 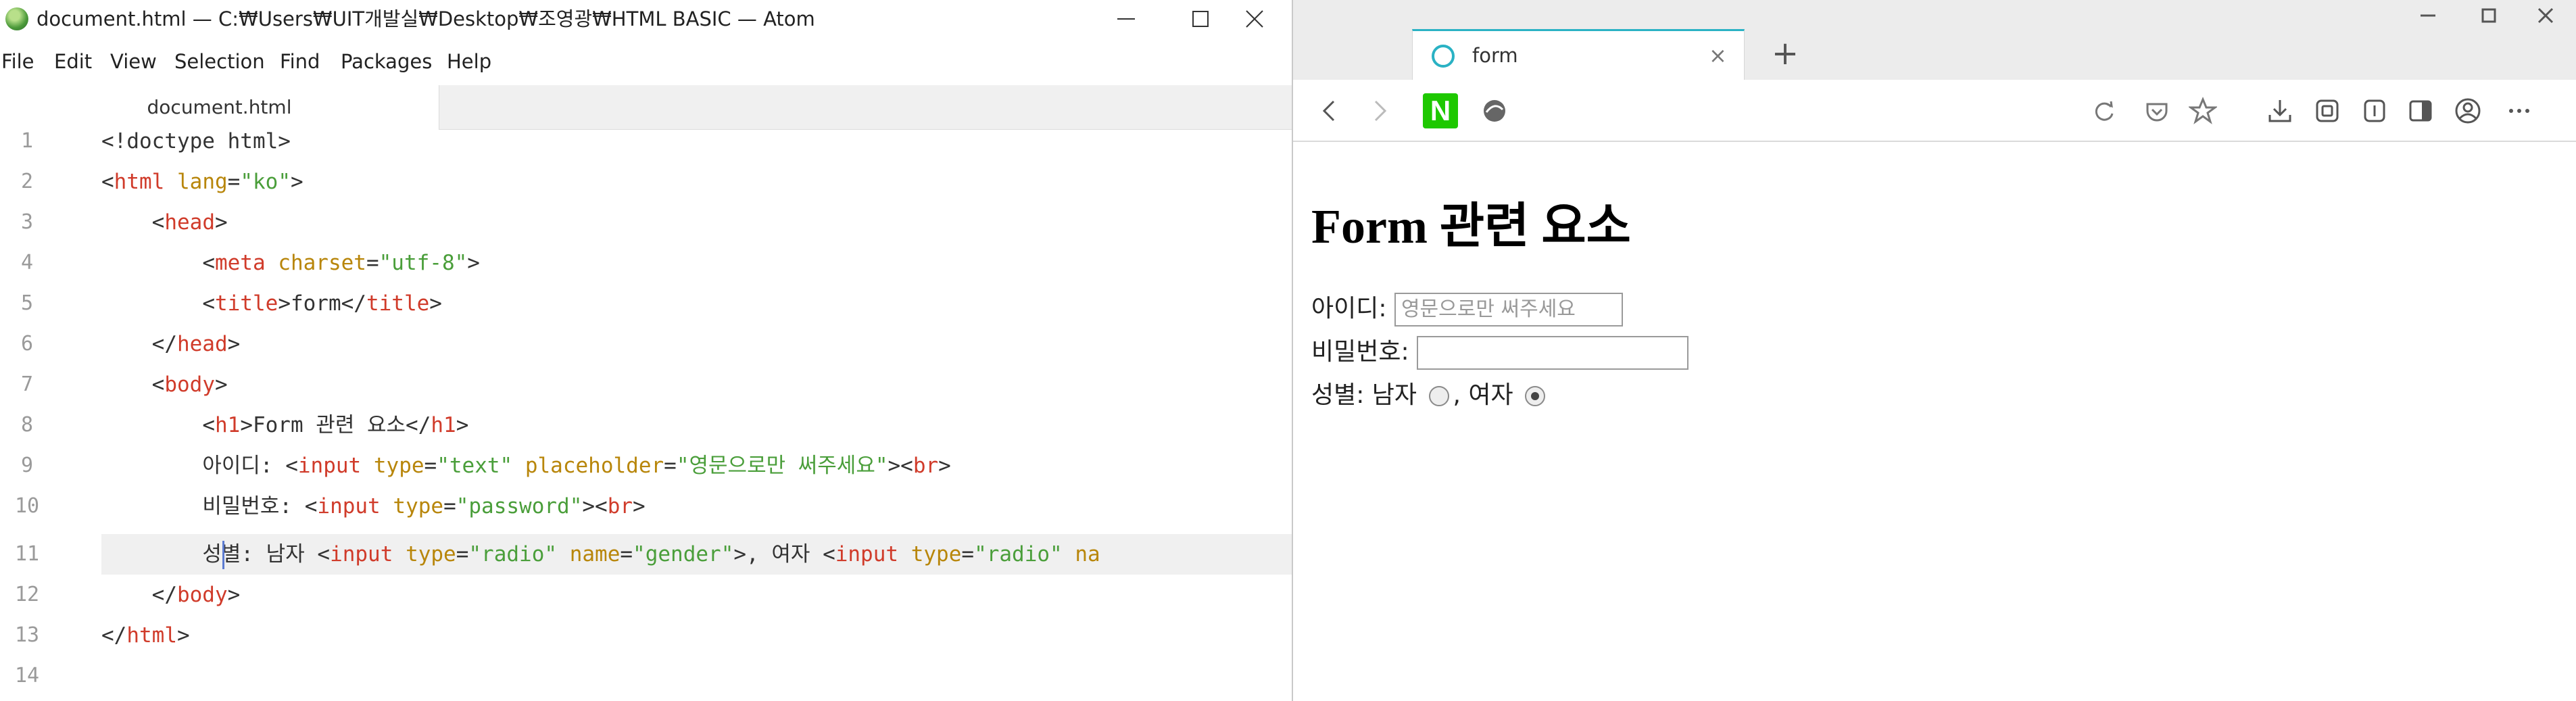 What do you see at coordinates (2468, 111) in the screenshot?
I see `account-icon` at bounding box center [2468, 111].